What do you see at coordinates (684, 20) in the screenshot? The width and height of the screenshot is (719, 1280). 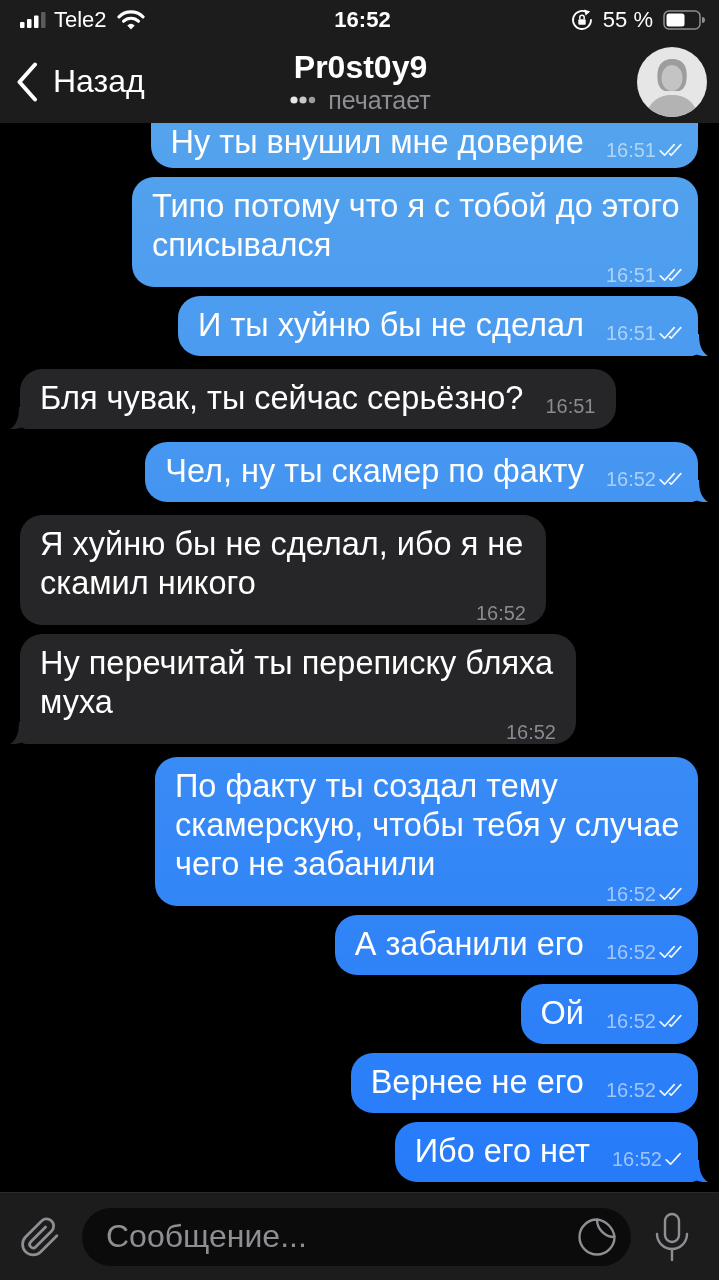 I see `battery-icon` at bounding box center [684, 20].